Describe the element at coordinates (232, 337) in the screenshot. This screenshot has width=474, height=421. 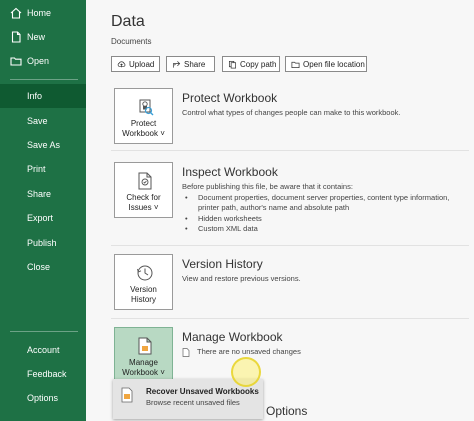
I see `manage-workbook-title: Manage Workbook` at that location.